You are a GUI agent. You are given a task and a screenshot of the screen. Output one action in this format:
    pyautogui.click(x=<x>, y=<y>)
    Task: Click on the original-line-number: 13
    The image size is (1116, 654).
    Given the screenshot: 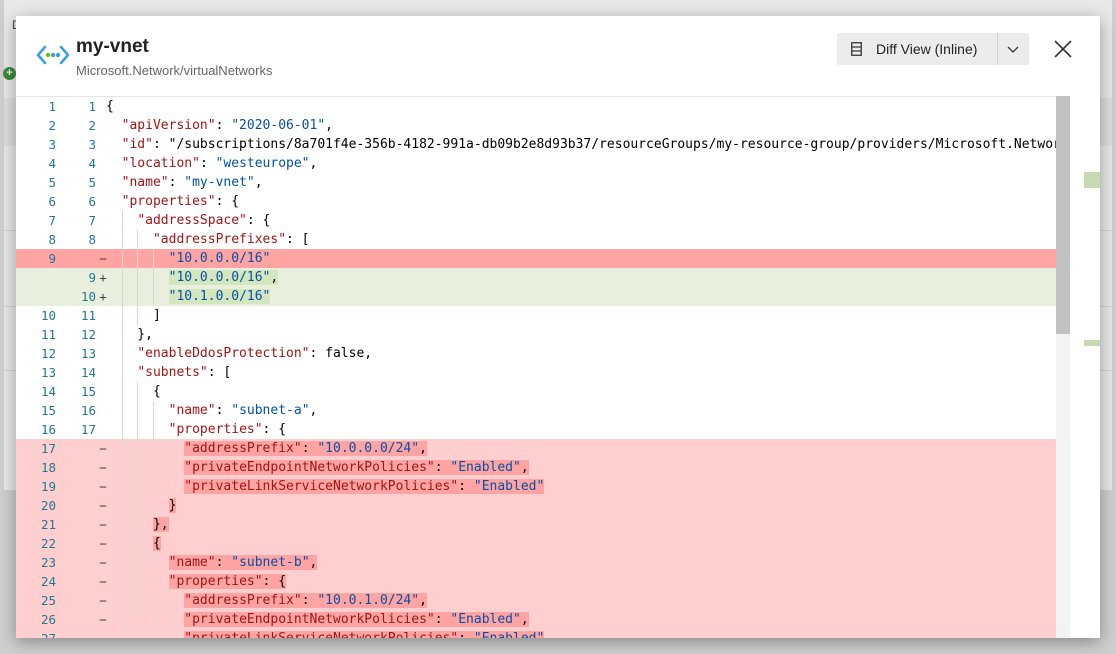 What is the action you would take?
    pyautogui.click(x=48, y=372)
    